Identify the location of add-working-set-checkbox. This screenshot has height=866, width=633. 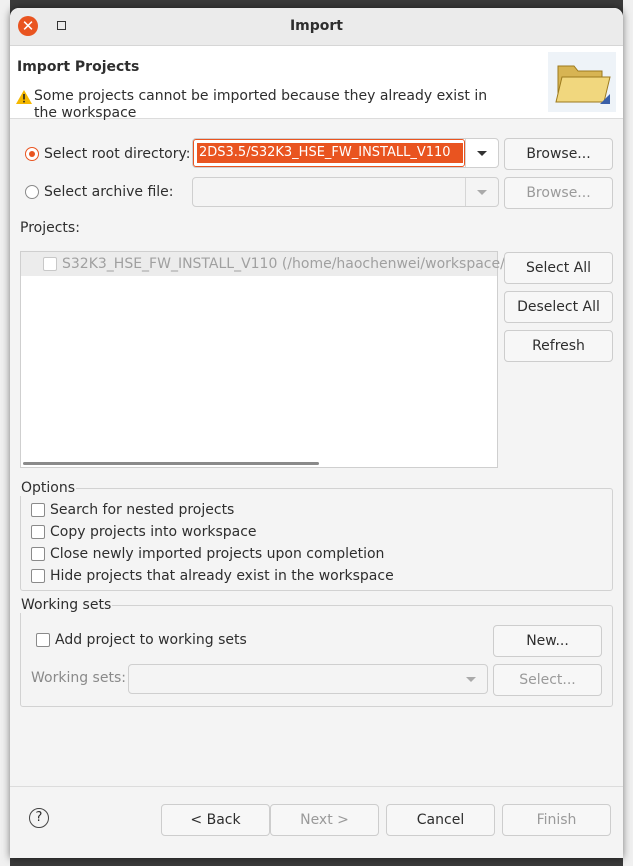
(43, 640).